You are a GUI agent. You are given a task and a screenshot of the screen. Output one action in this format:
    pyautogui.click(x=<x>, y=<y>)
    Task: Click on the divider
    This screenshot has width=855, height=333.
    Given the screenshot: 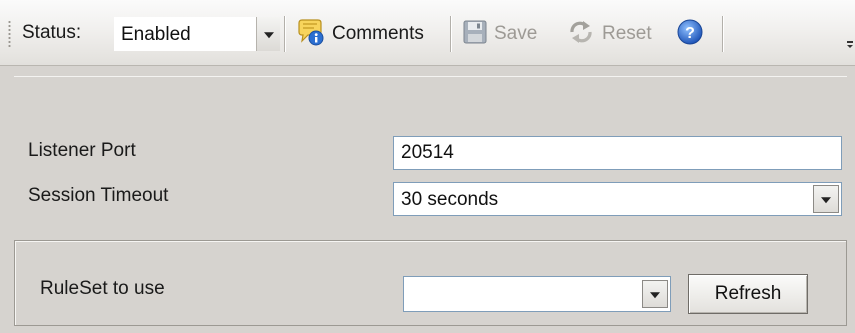 What is the action you would take?
    pyautogui.click(x=430, y=76)
    